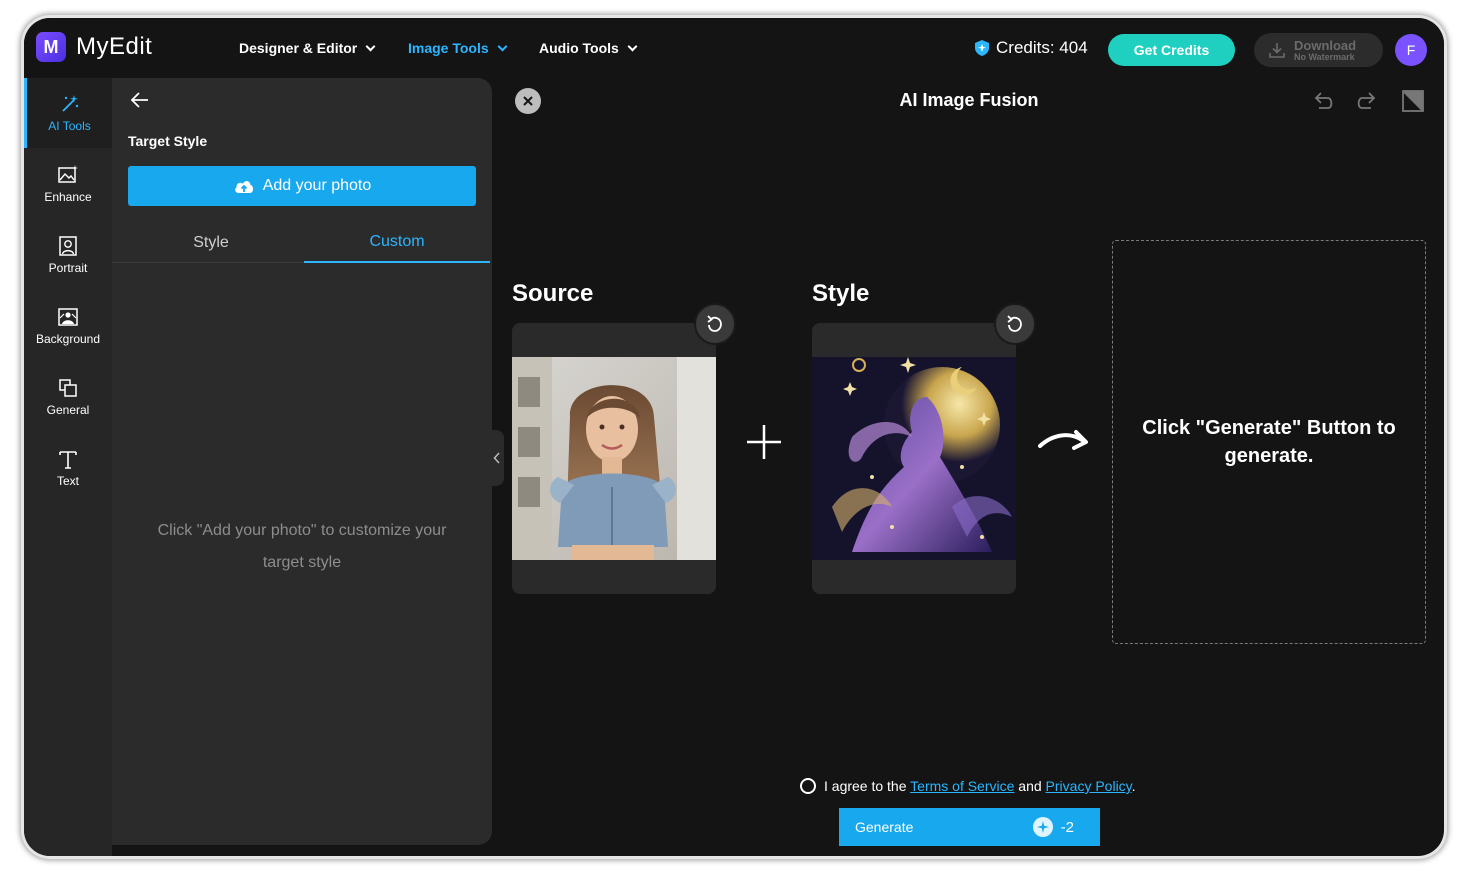  I want to click on privacy-link: Privacy Policy, so click(1089, 786).